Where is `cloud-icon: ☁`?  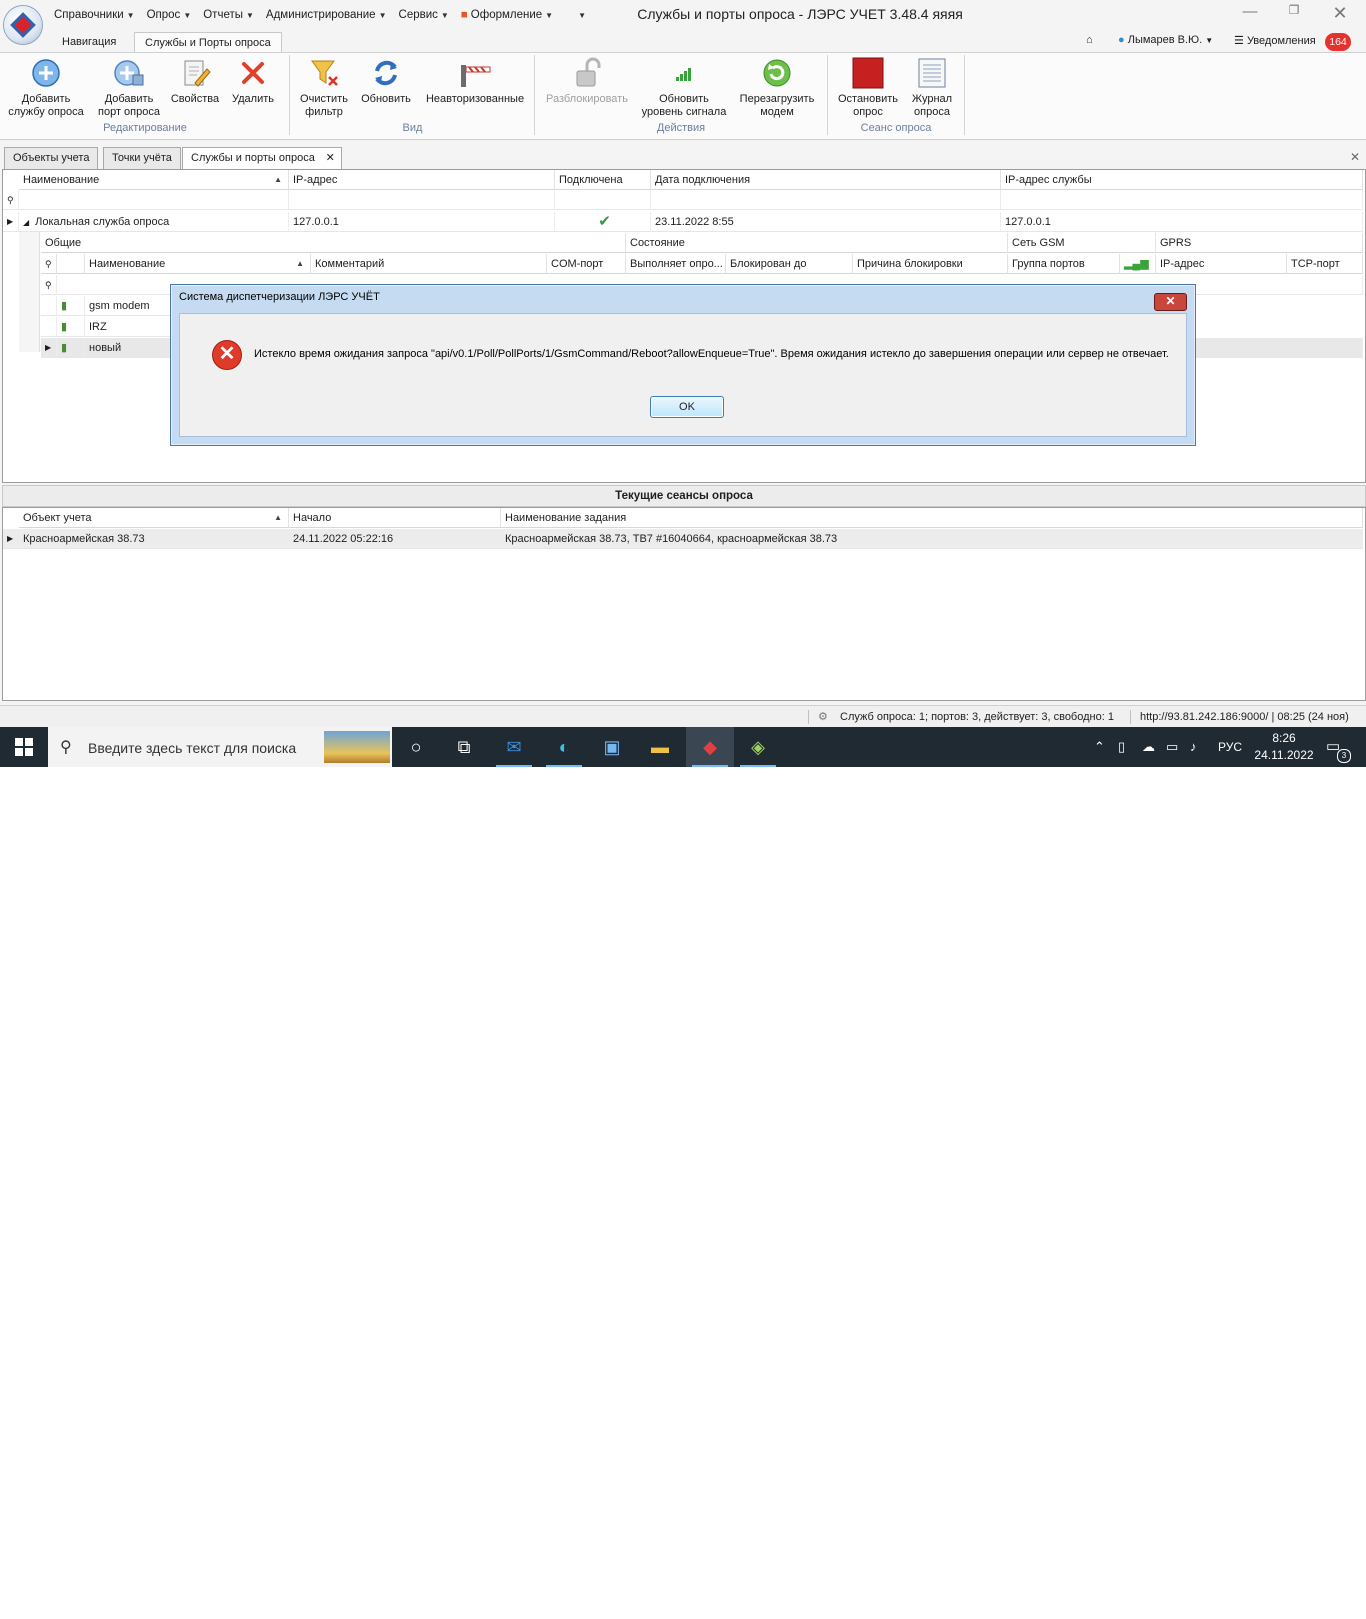 cloud-icon: ☁ is located at coordinates (1148, 747).